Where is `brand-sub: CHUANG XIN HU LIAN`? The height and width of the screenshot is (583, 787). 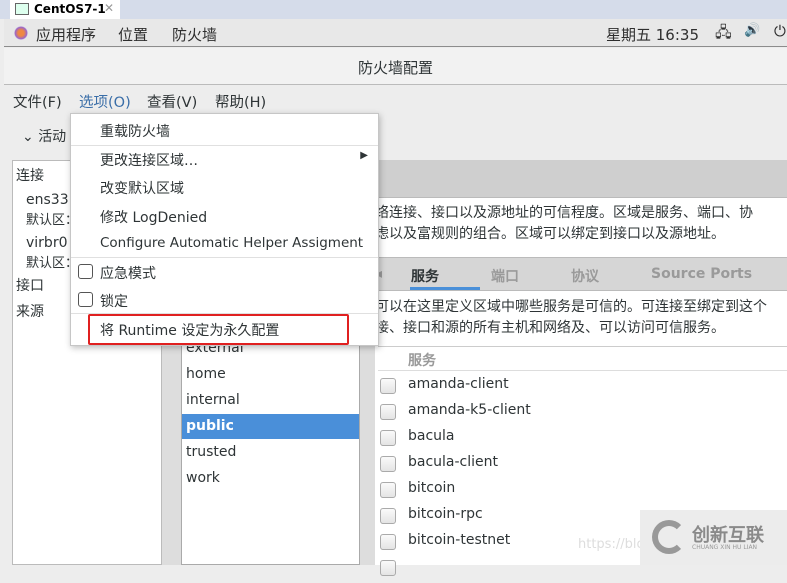
brand-sub: CHUANG XIN HU LIAN is located at coordinates (725, 547).